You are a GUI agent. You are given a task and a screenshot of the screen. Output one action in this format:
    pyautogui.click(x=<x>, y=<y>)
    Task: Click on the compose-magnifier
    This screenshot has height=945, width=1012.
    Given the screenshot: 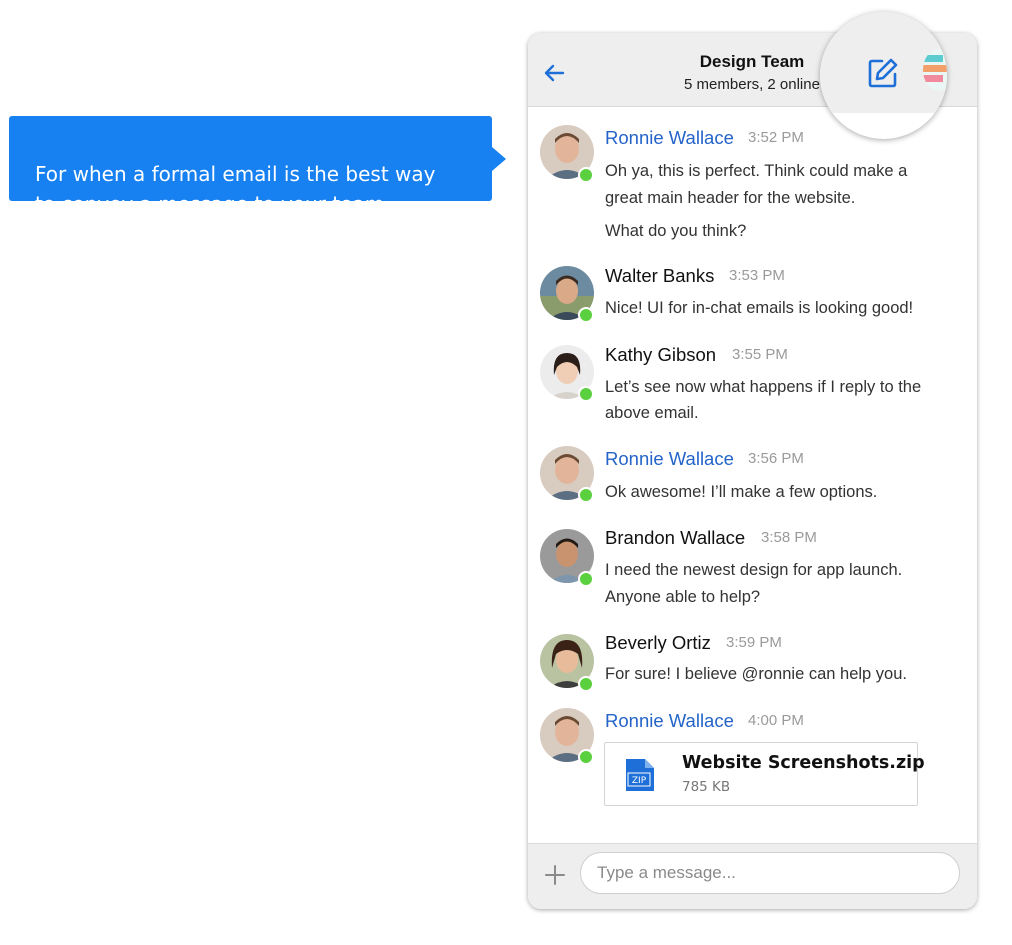 What is the action you would take?
    pyautogui.click(x=883, y=75)
    